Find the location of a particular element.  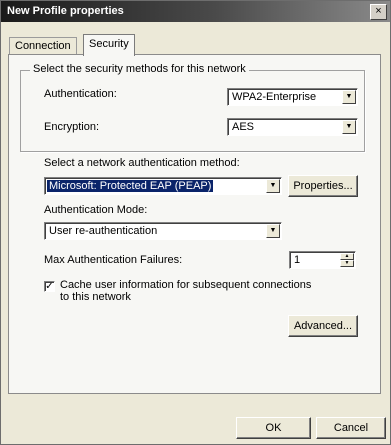

authentication-select: WPA2-Enterprise ▼ is located at coordinates (292, 97).